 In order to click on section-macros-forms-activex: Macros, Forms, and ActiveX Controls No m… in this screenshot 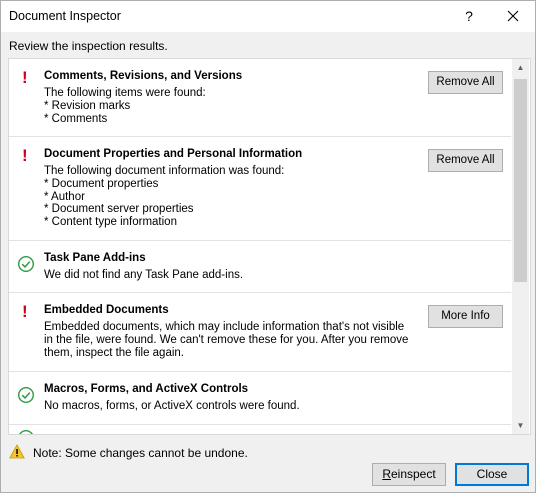, I will do `click(260, 398)`.